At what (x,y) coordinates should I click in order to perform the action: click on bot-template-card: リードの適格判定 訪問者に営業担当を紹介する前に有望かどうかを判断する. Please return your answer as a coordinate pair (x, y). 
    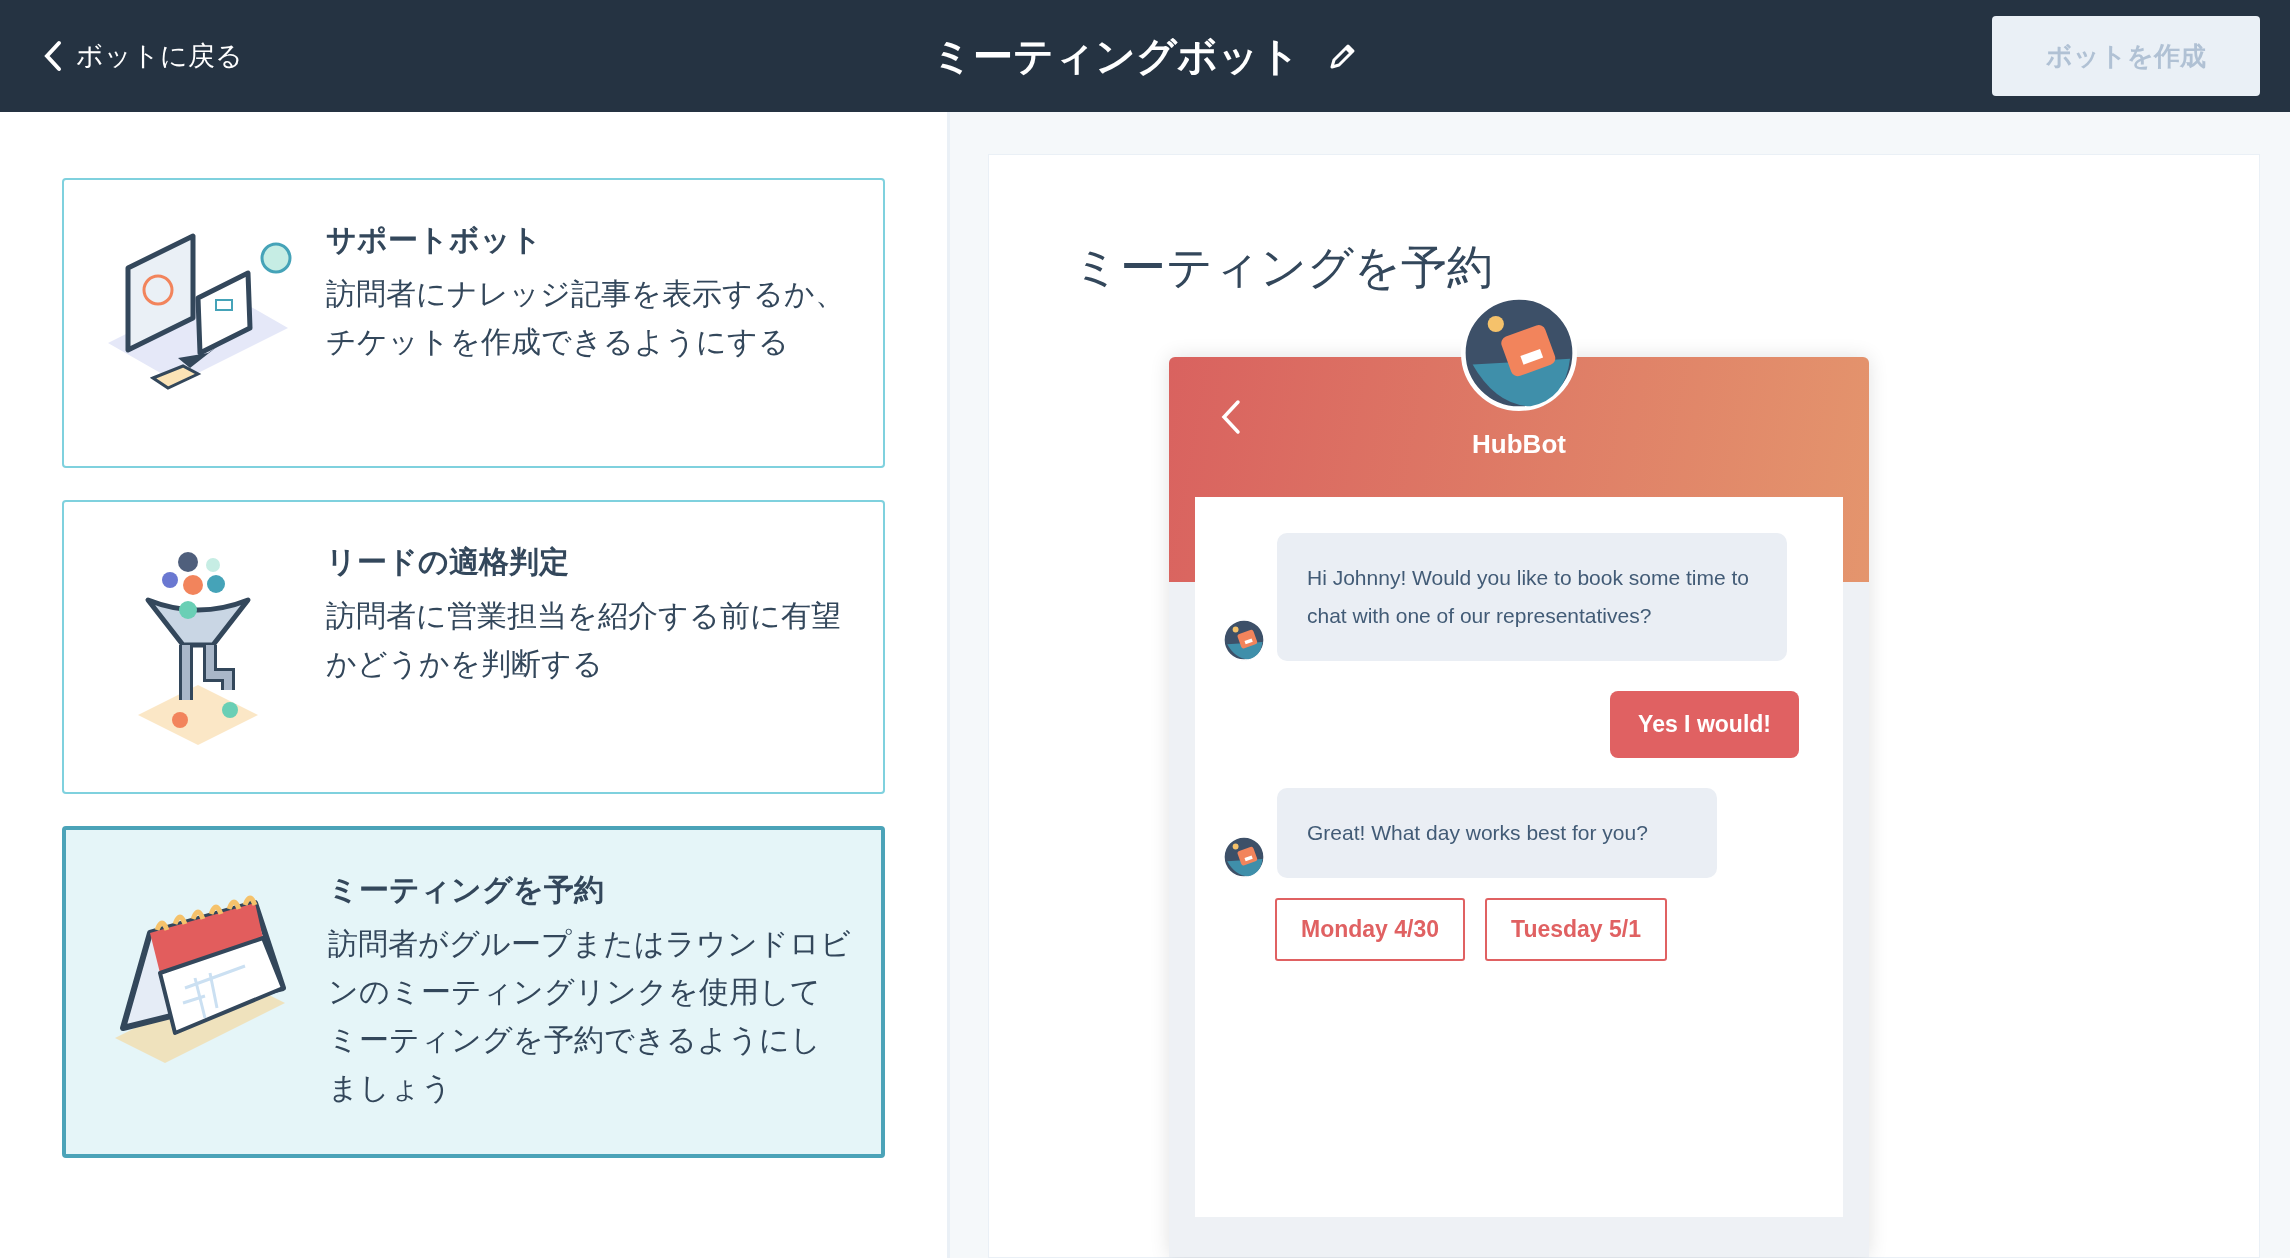
    Looking at the image, I should click on (473, 647).